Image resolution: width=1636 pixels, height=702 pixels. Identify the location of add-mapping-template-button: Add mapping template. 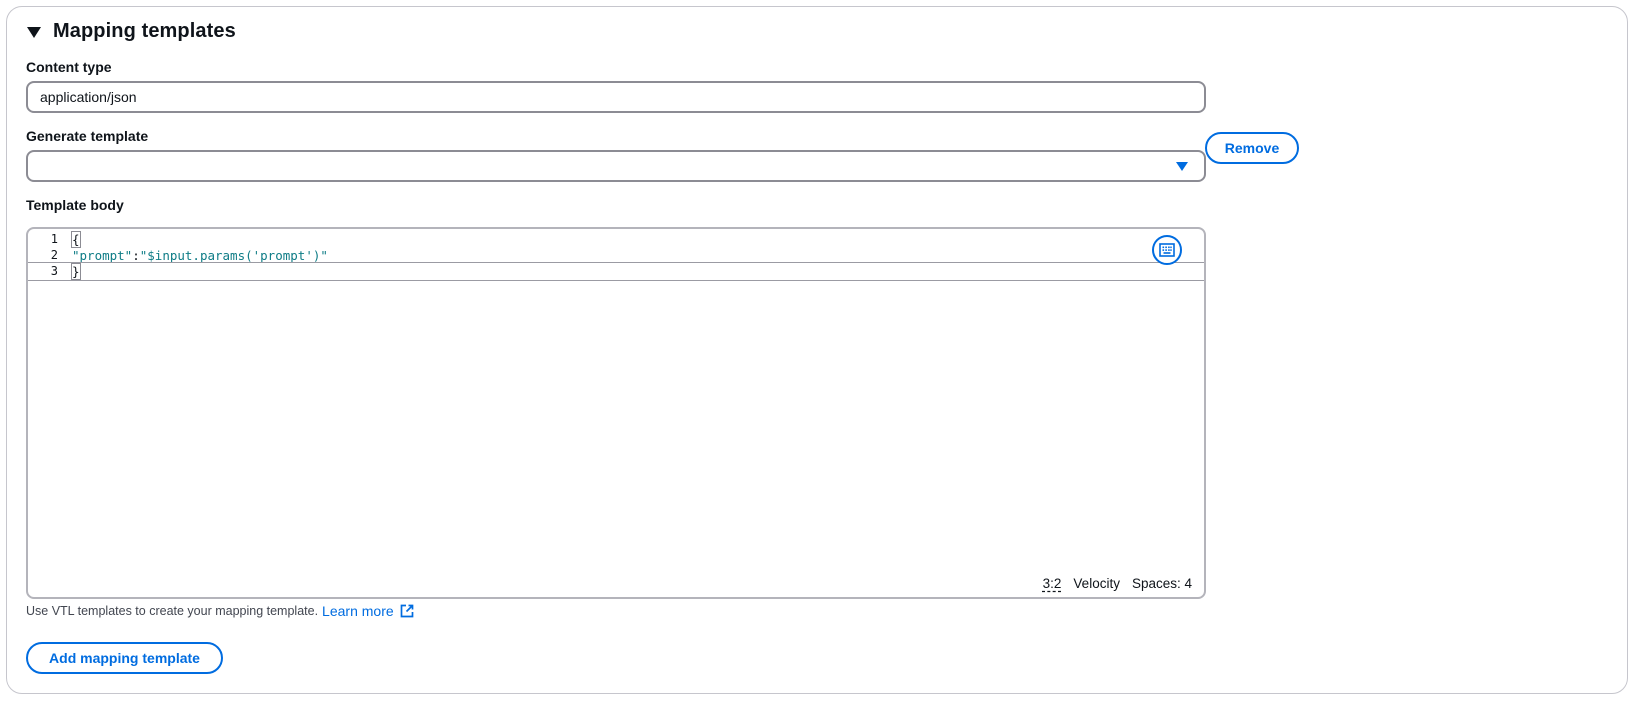
(124, 658).